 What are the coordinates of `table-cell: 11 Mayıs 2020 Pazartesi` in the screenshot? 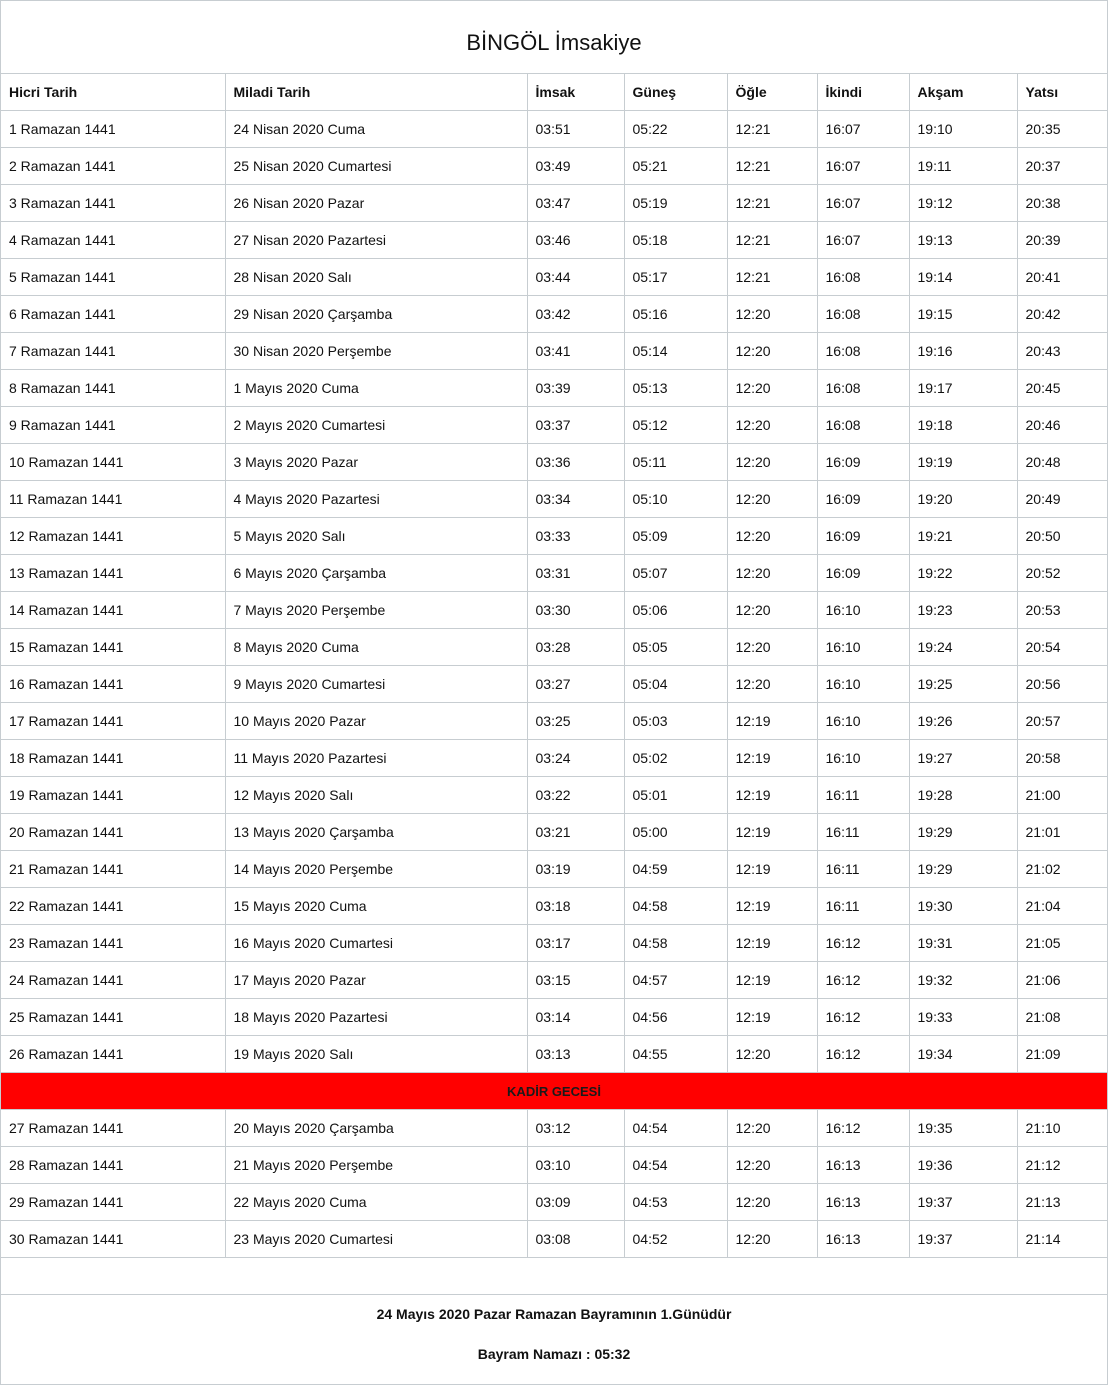 It's located at (376, 758).